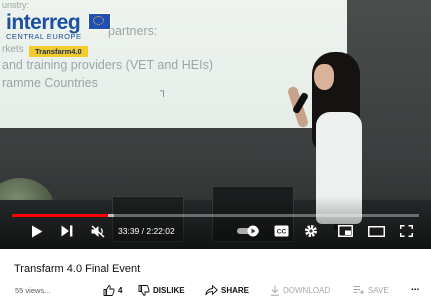 Image resolution: width=431 pixels, height=298 pixels. What do you see at coordinates (169, 290) in the screenshot?
I see `dislike-label: DISLIKE` at bounding box center [169, 290].